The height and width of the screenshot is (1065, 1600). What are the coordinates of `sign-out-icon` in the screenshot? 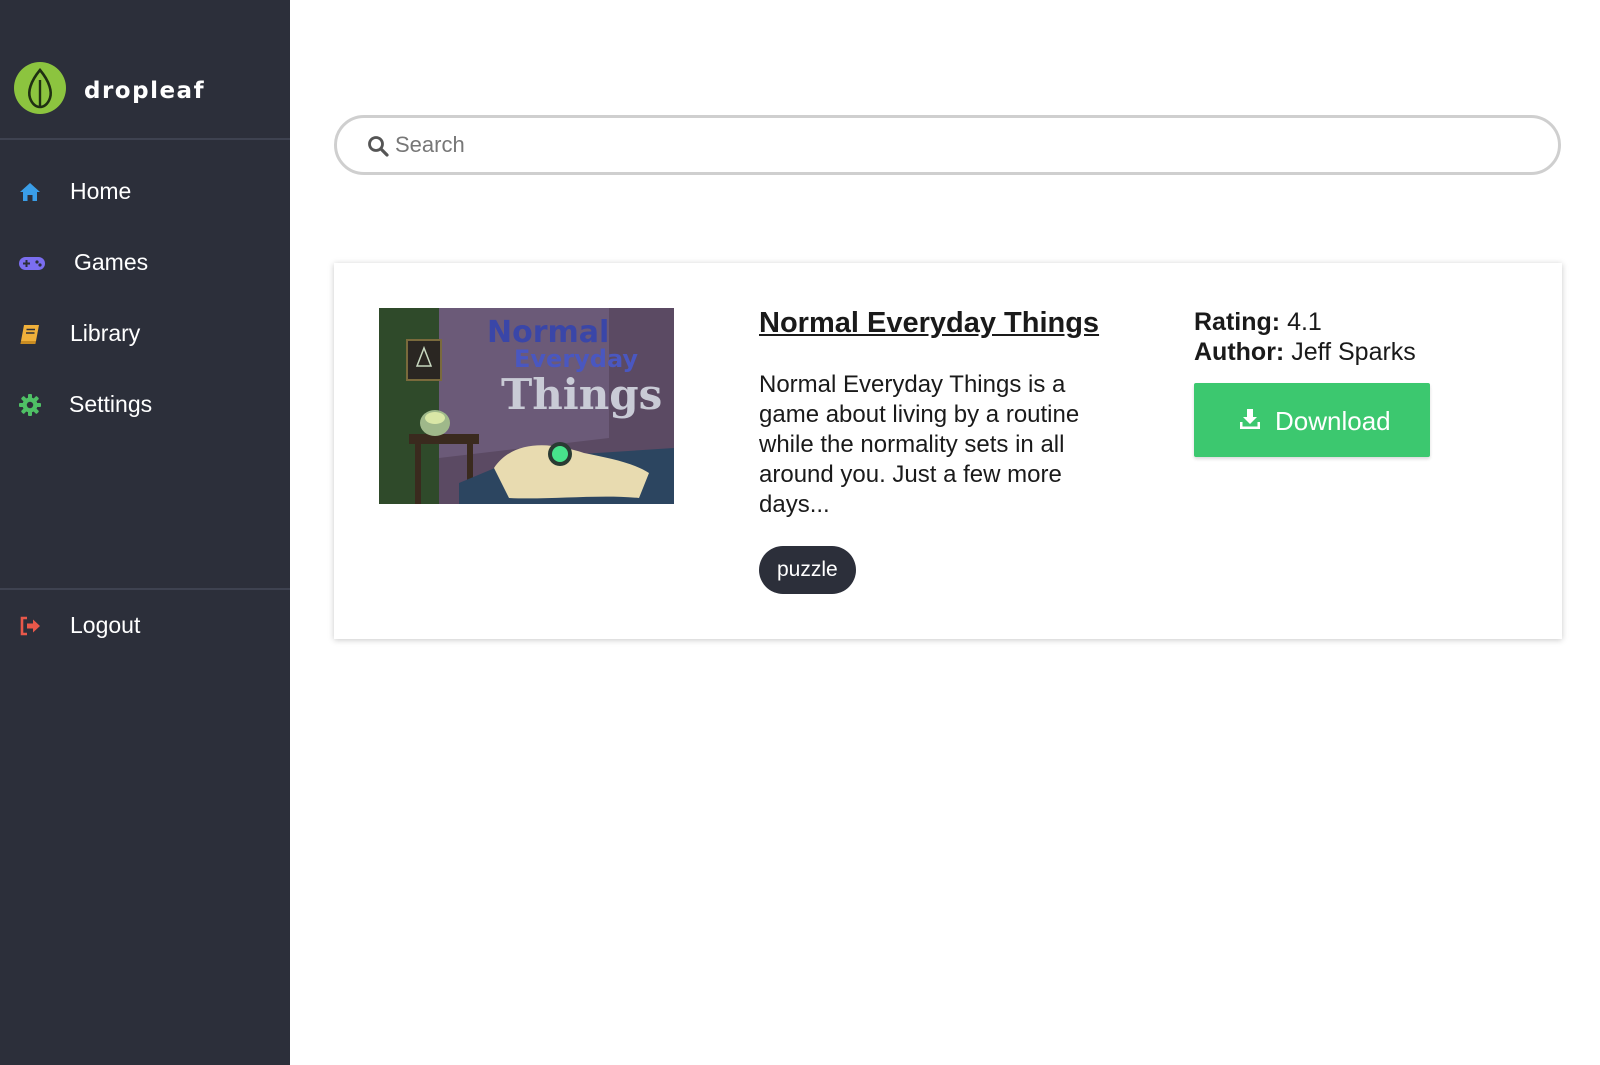 It's located at (30, 626).